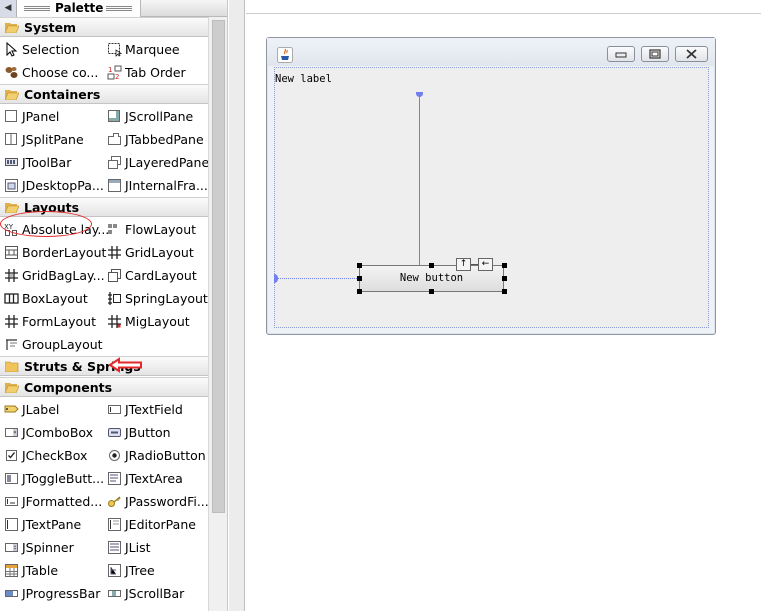 The height and width of the screenshot is (611, 761). What do you see at coordinates (52, 593) in the screenshot?
I see `palette-item-jprogressbar: JProgressBar` at bounding box center [52, 593].